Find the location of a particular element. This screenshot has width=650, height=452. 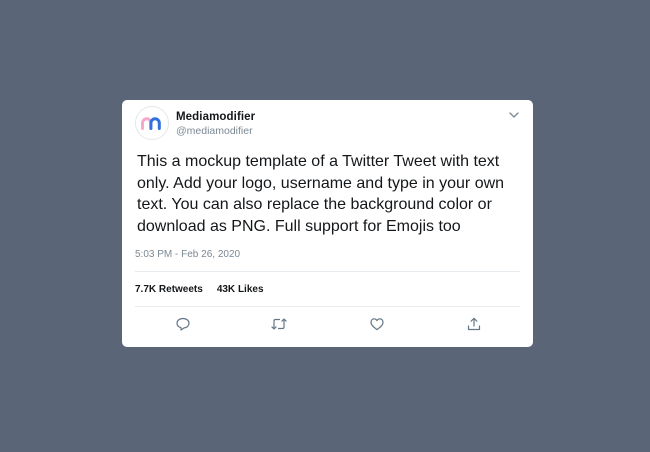

retweet-button is located at coordinates (279, 324).